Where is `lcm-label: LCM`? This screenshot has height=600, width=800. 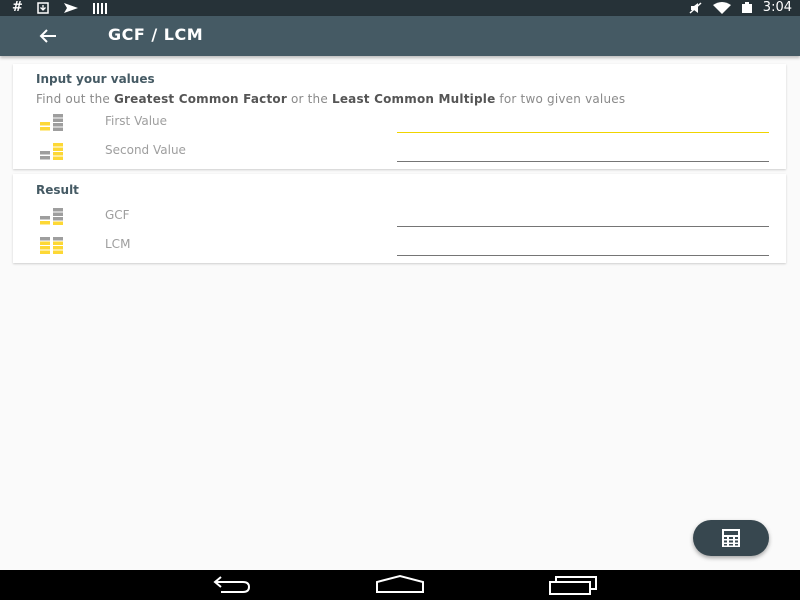 lcm-label: LCM is located at coordinates (118, 244).